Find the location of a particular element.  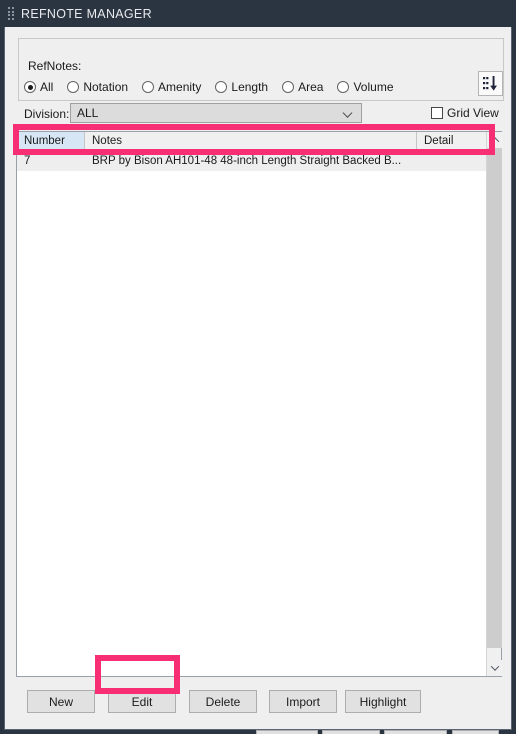

radio-volume: Volume is located at coordinates (365, 87).